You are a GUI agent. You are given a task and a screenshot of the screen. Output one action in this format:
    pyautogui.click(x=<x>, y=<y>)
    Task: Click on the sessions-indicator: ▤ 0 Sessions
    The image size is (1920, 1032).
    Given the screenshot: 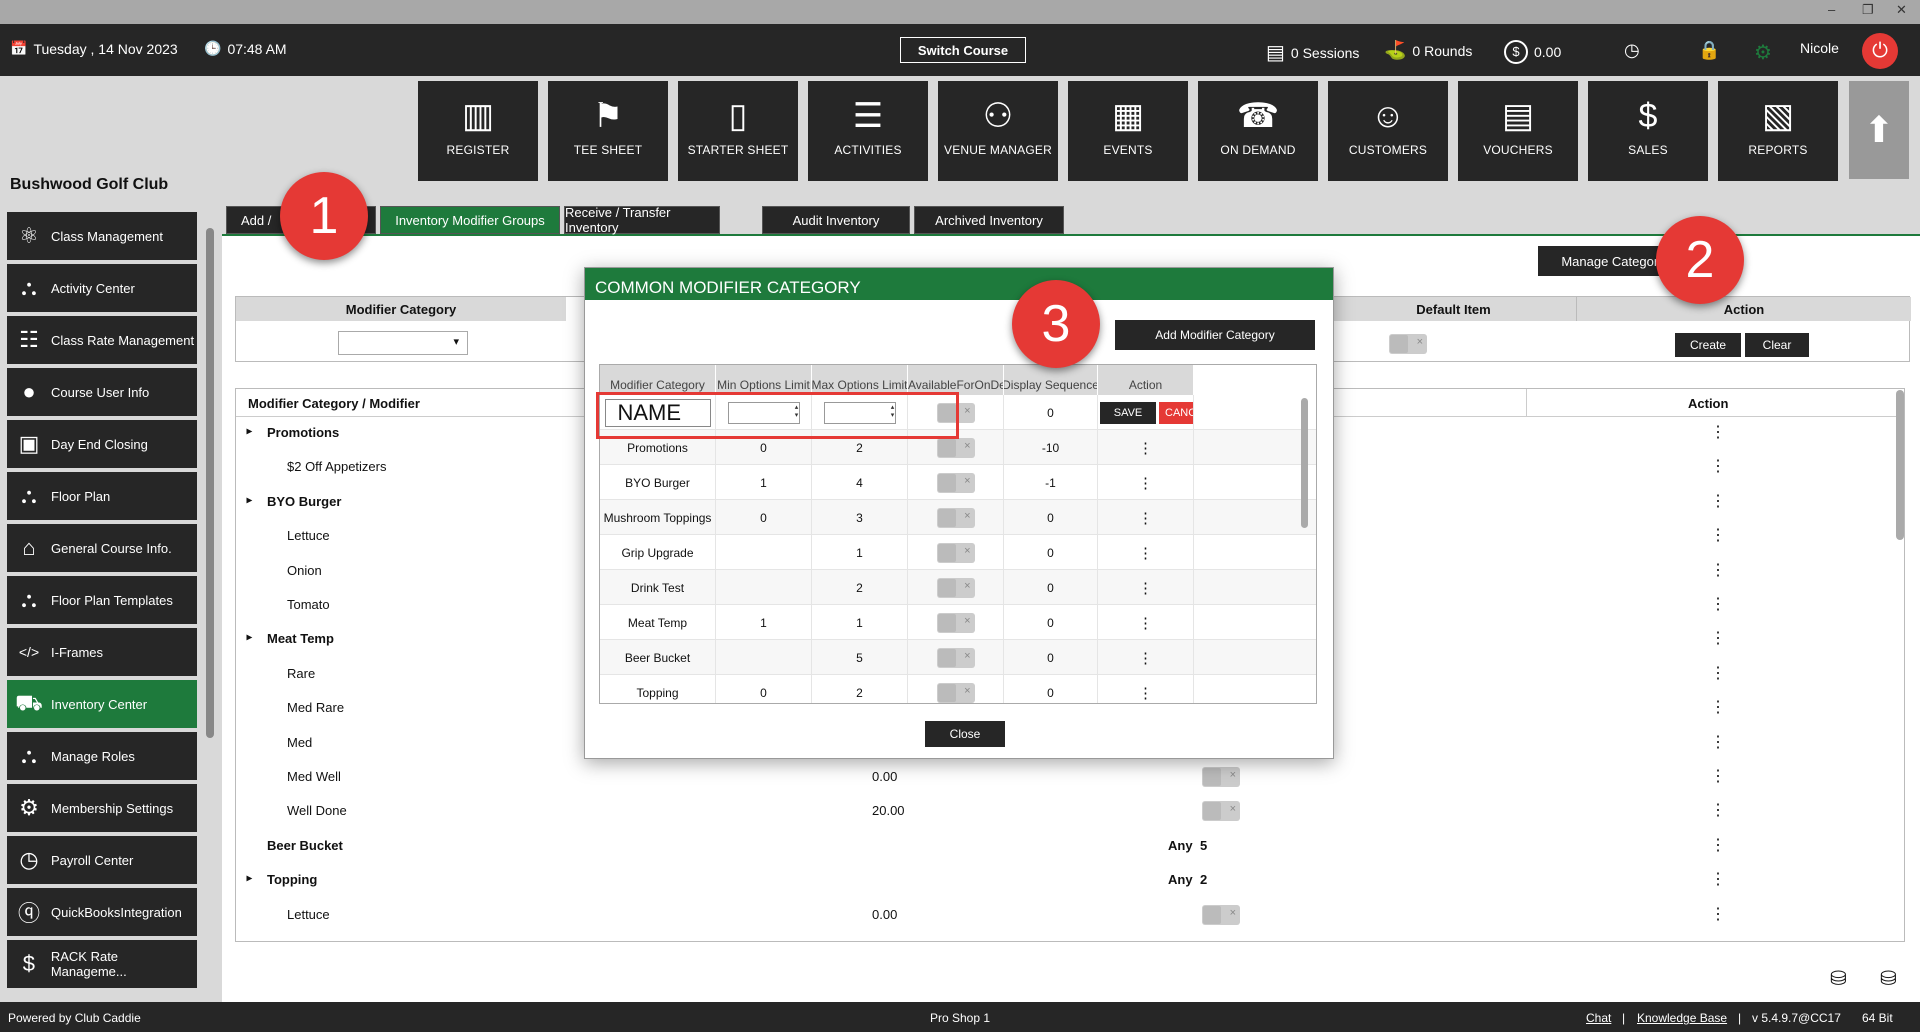 What is the action you would take?
    pyautogui.click(x=1312, y=52)
    